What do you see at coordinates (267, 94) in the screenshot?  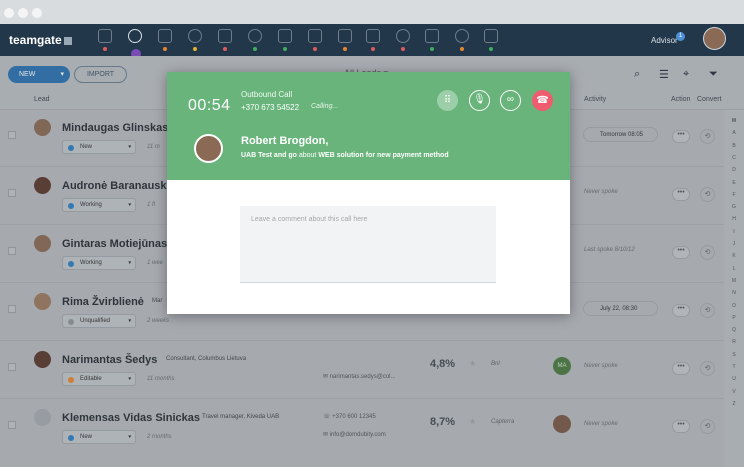 I see `call-direction: Outbound Call` at bounding box center [267, 94].